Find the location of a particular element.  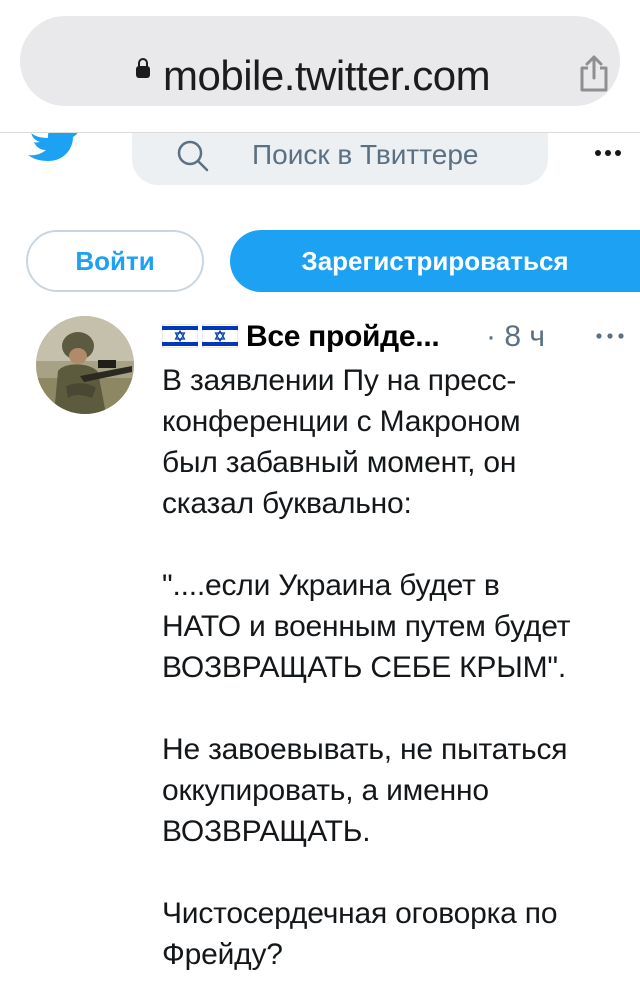

tweet-text-line: Не завоевывать, не пытаться is located at coordinates (365, 749).